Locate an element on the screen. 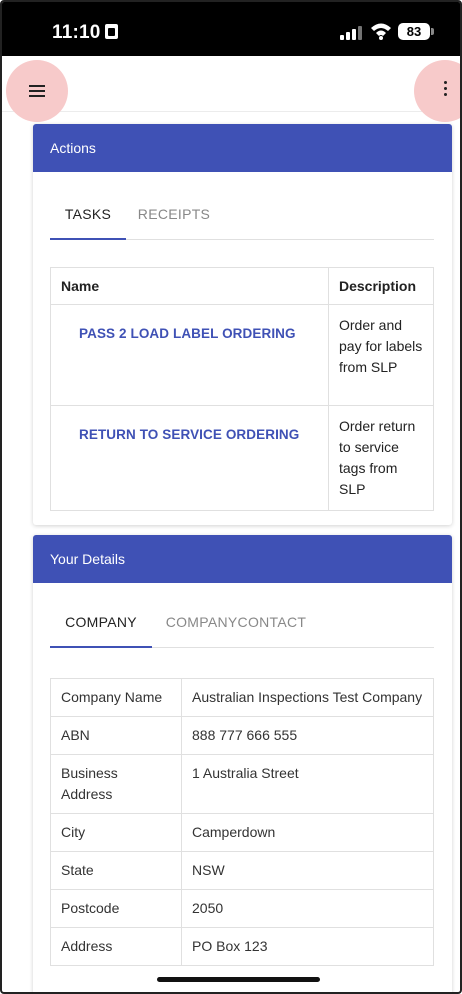  column-header-name: Name is located at coordinates (189, 286).